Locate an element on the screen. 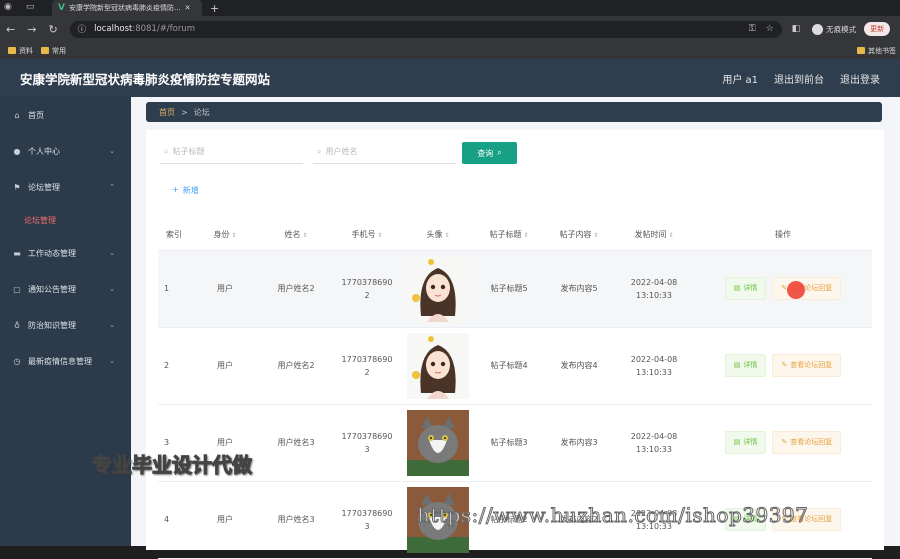  browser-menu-icon: ◉ is located at coordinates (8, 7).